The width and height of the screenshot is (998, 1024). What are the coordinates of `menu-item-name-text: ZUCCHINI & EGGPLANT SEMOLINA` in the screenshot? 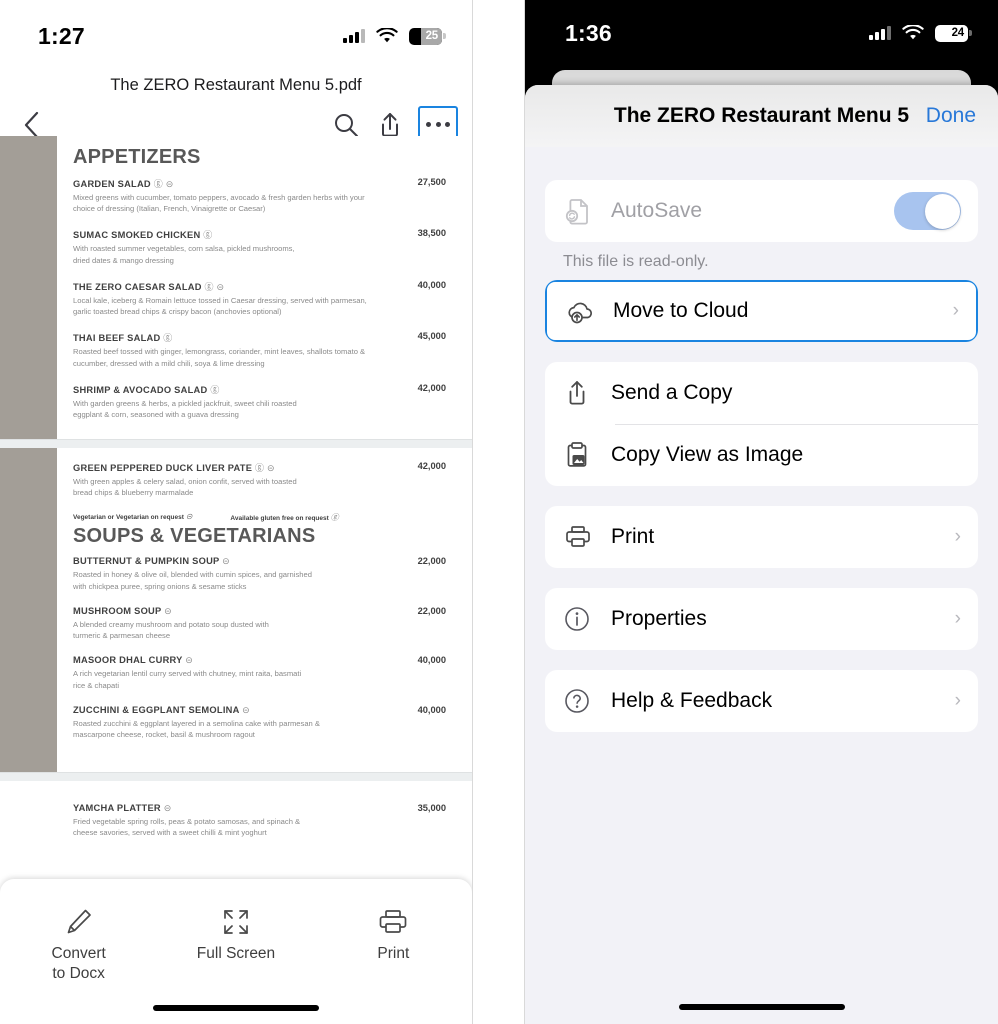 It's located at (156, 709).